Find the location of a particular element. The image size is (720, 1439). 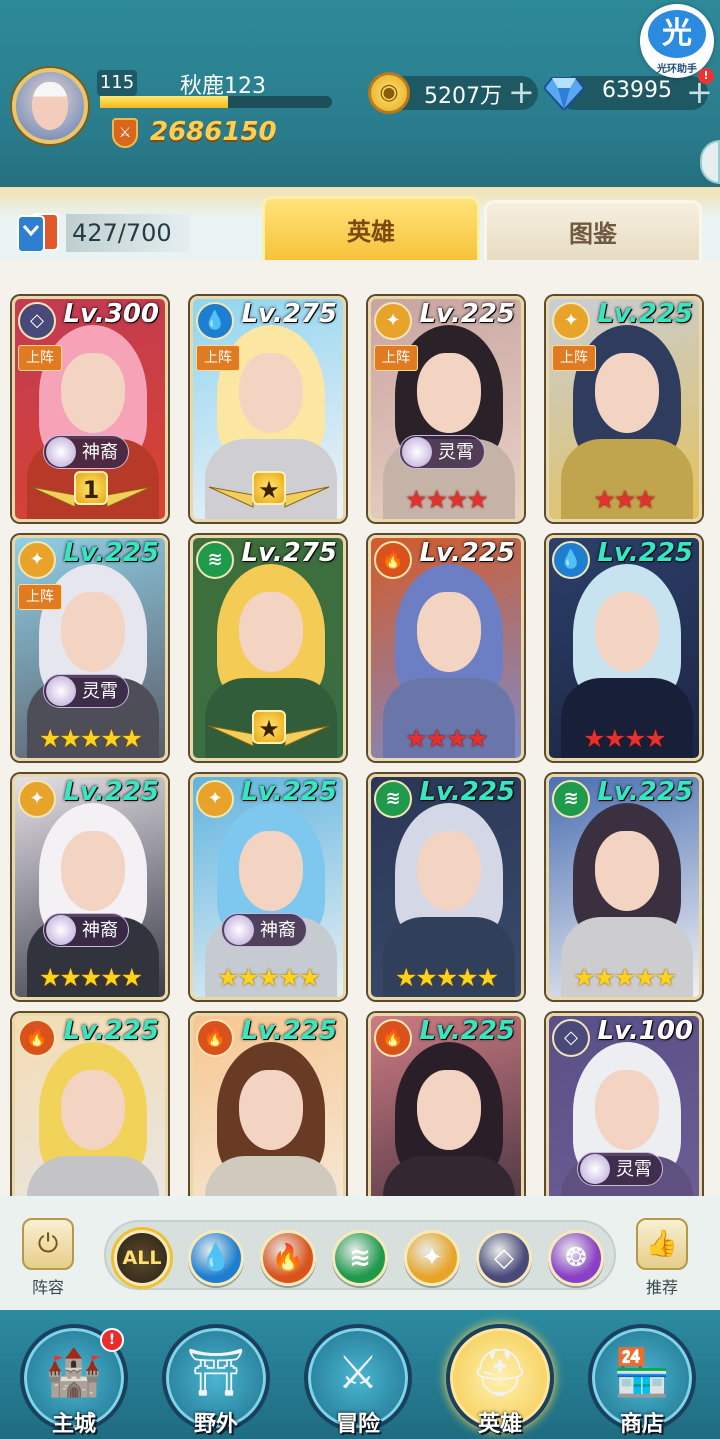

hero-capacity: 427/700 is located at coordinates (128, 233).